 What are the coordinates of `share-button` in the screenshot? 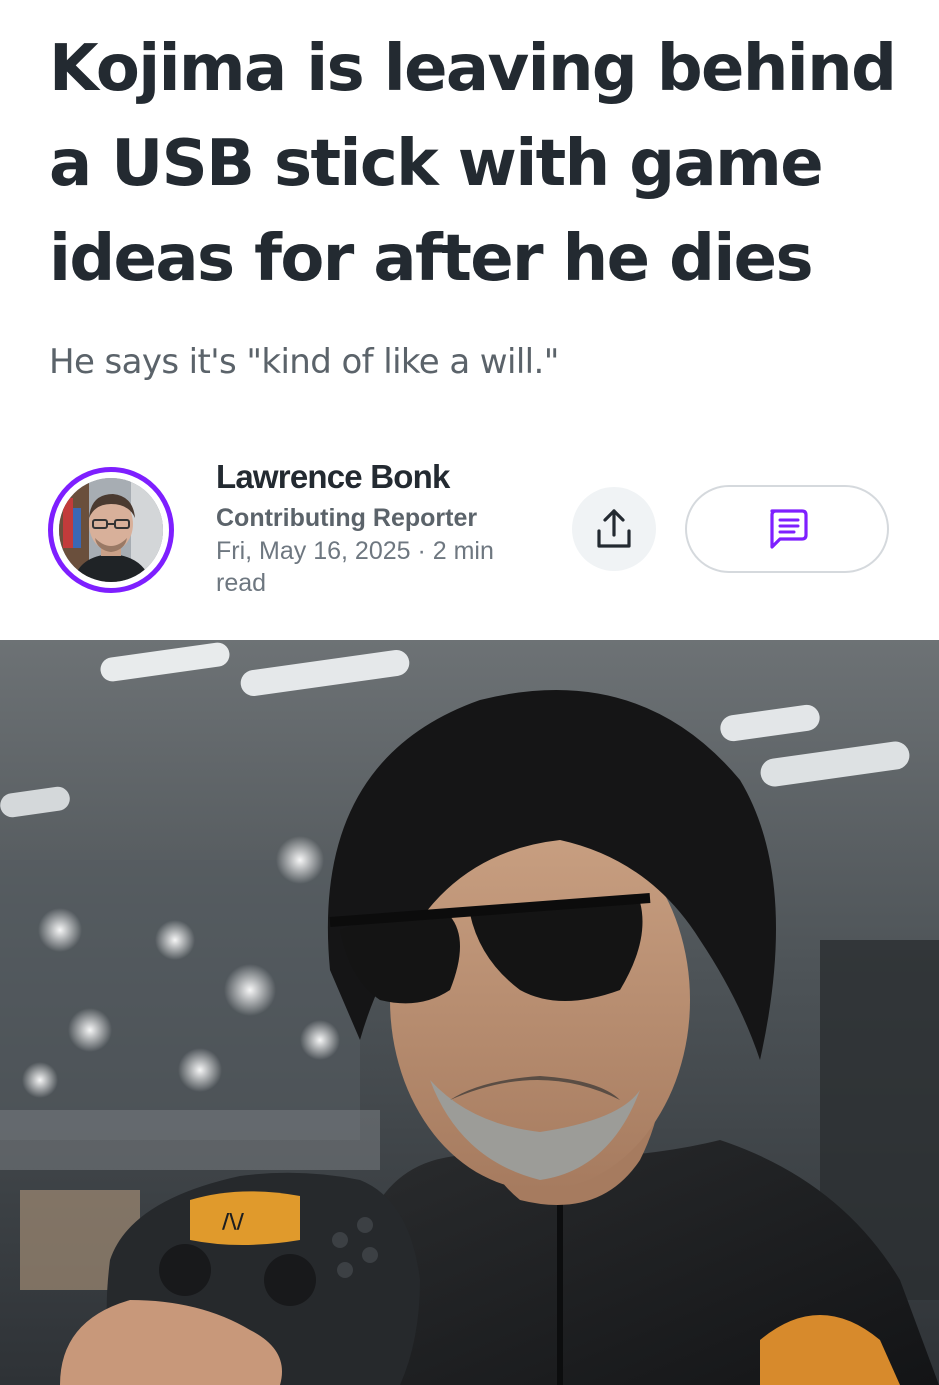 It's located at (614, 529).